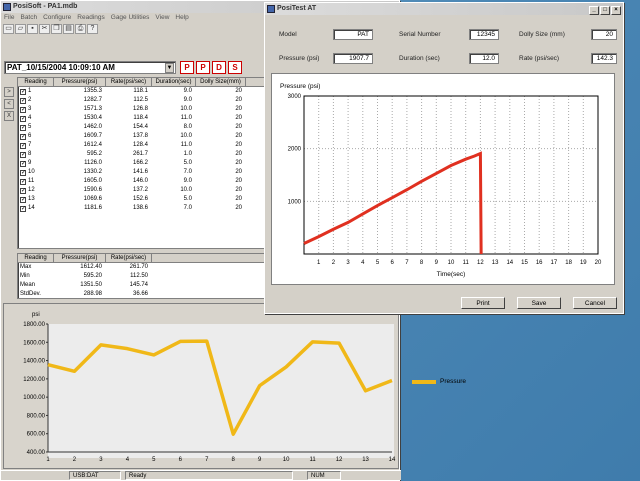  Describe the element at coordinates (36, 127) in the screenshot. I see `reading-cell: ✓ 5` at that location.